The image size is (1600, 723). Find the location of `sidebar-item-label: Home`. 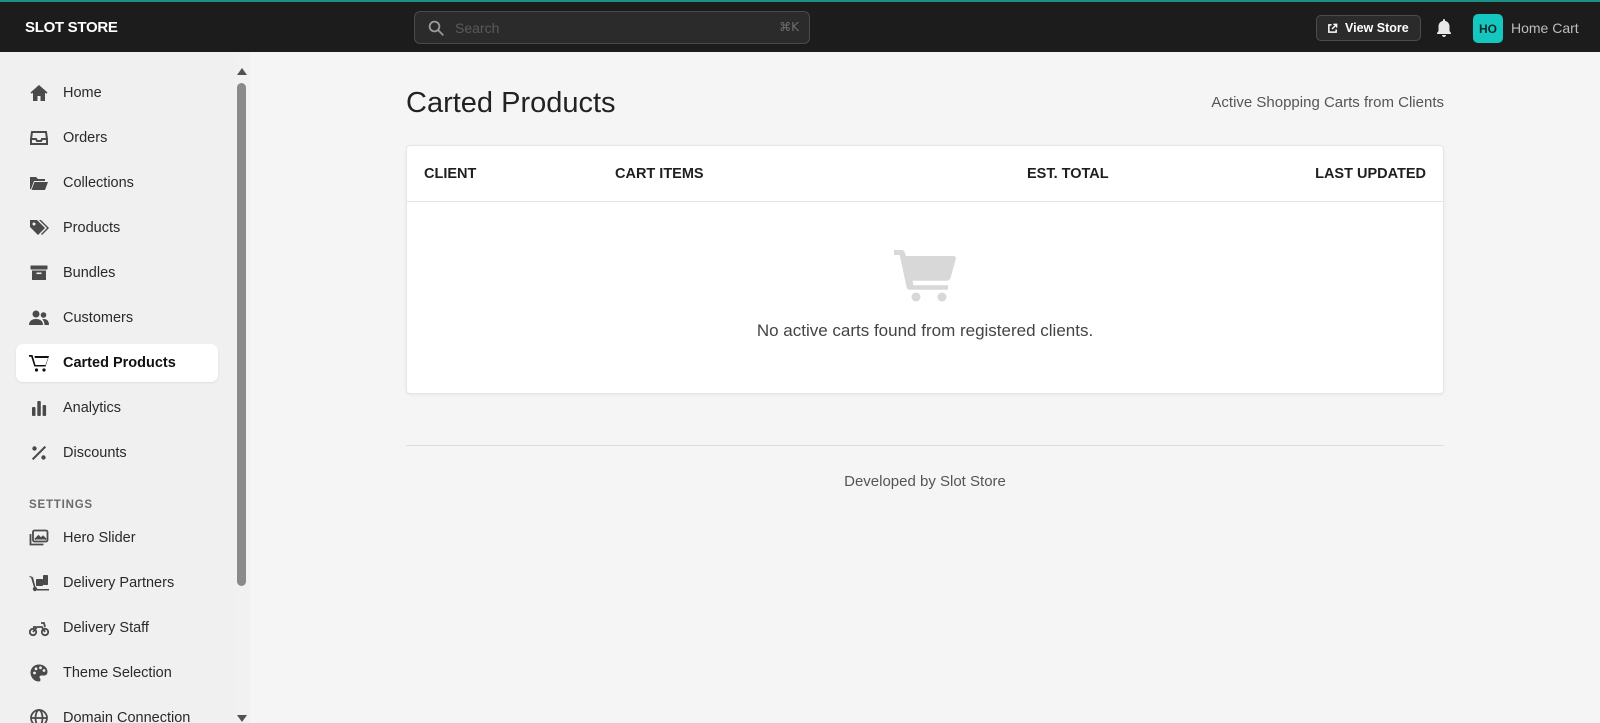

sidebar-item-label: Home is located at coordinates (82, 93).